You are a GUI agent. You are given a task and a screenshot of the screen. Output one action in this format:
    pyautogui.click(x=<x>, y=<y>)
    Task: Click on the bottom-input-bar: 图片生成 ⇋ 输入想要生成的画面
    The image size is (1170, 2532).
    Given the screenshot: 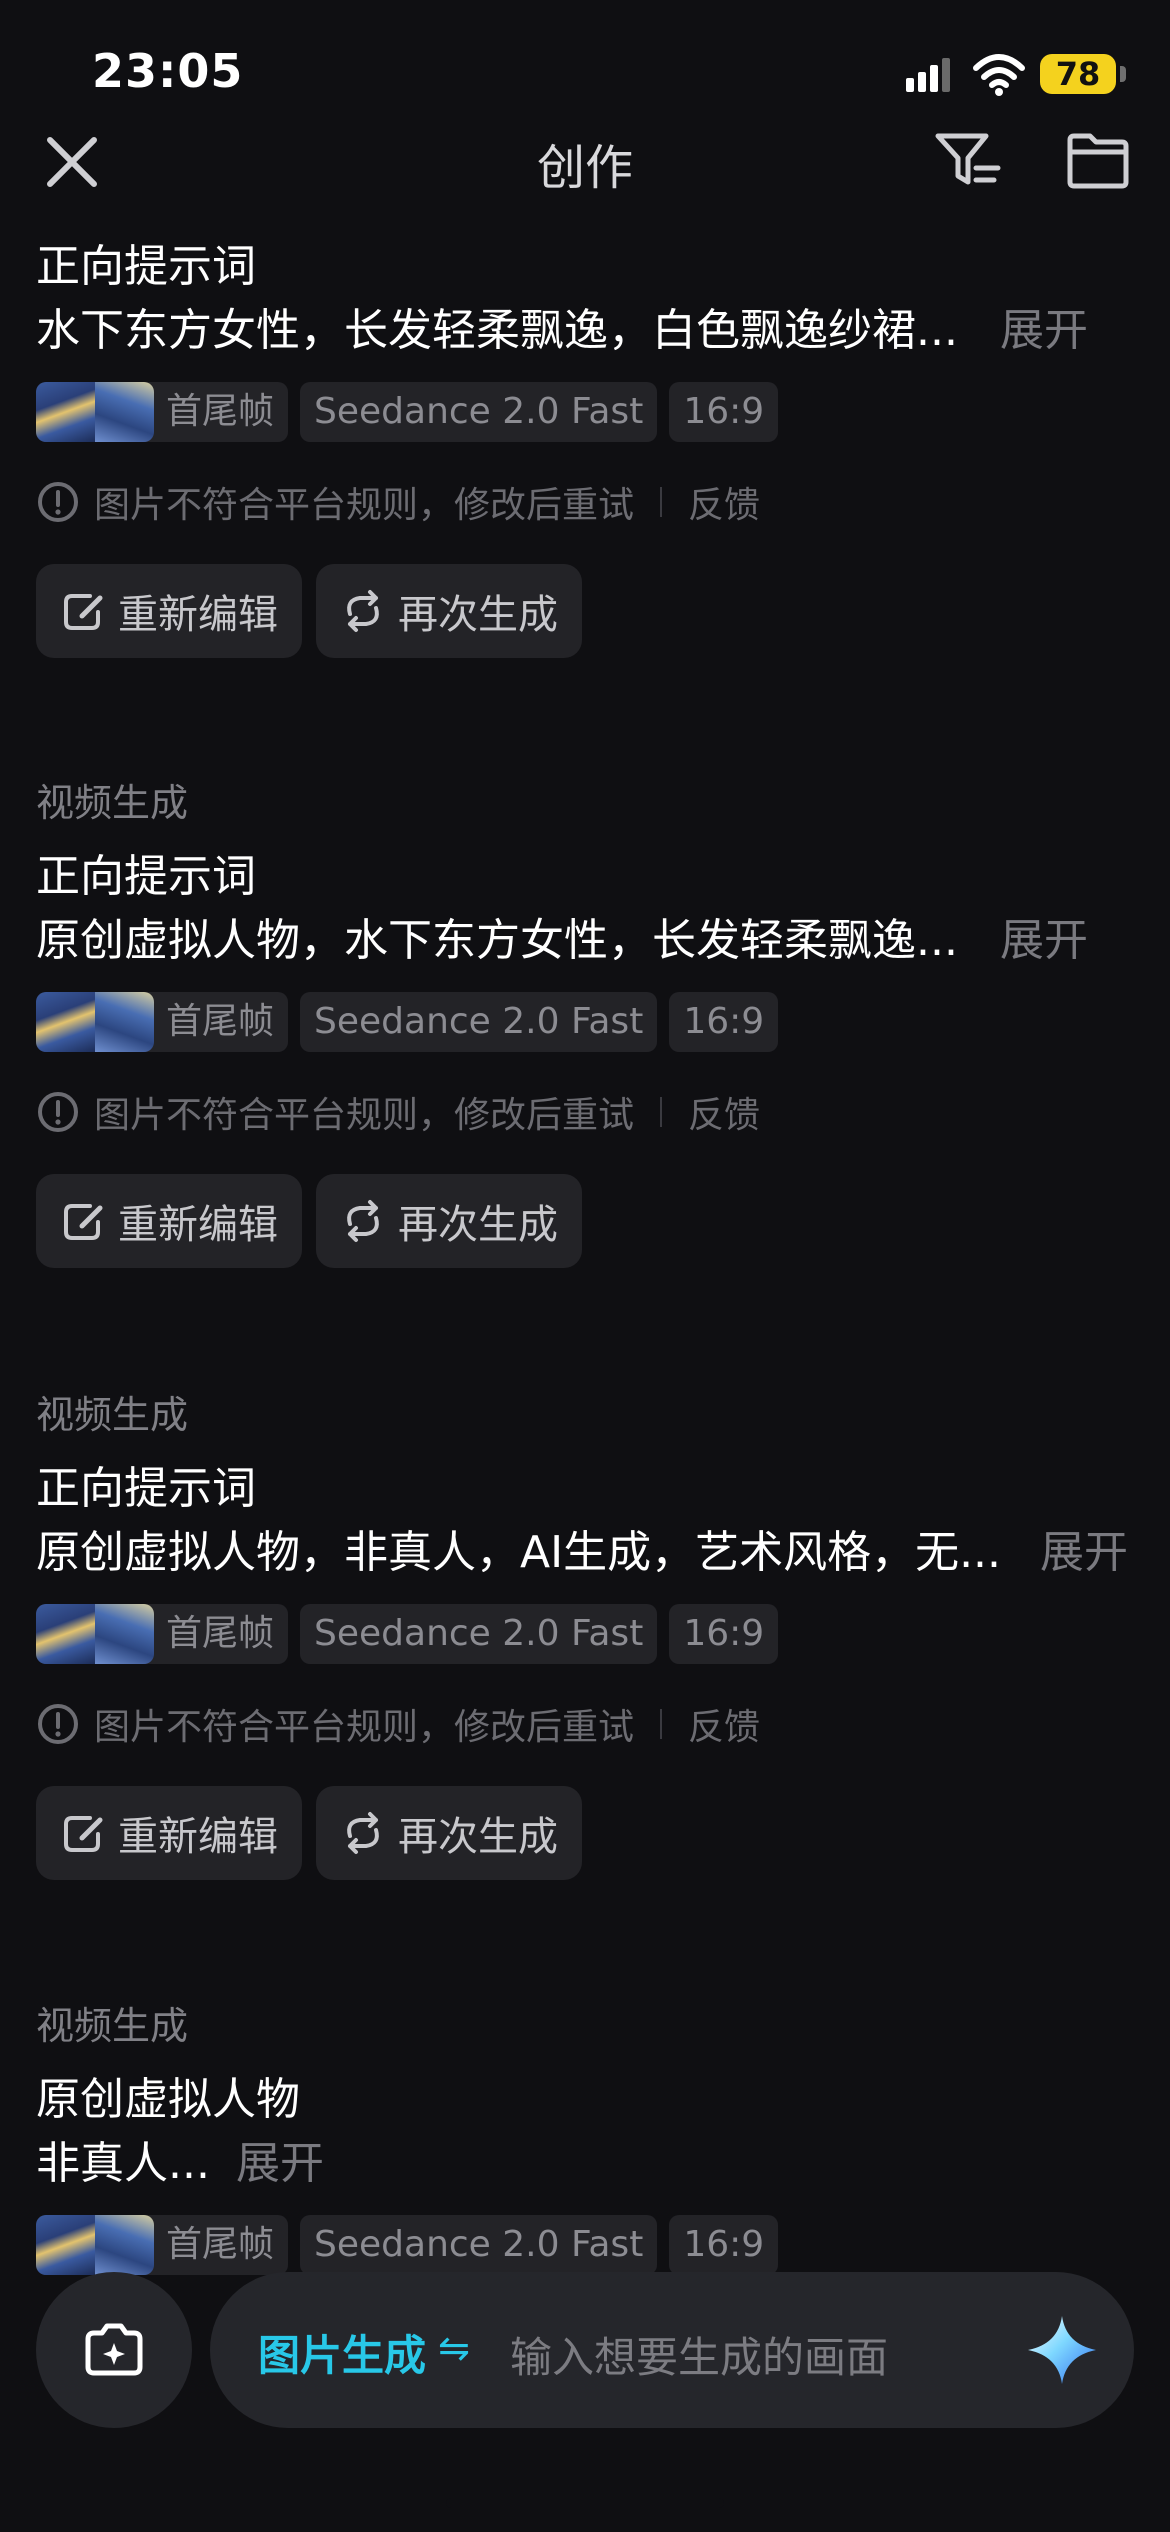 What is the action you would take?
    pyautogui.click(x=585, y=2348)
    